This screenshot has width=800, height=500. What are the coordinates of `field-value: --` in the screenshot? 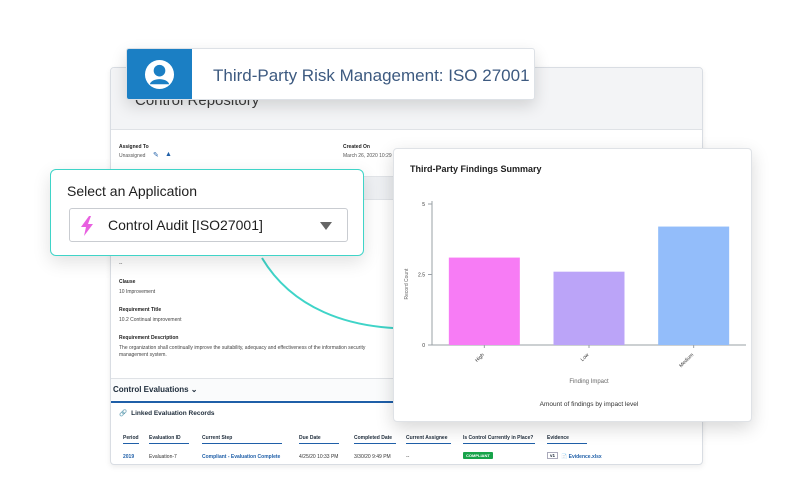 It's located at (121, 264).